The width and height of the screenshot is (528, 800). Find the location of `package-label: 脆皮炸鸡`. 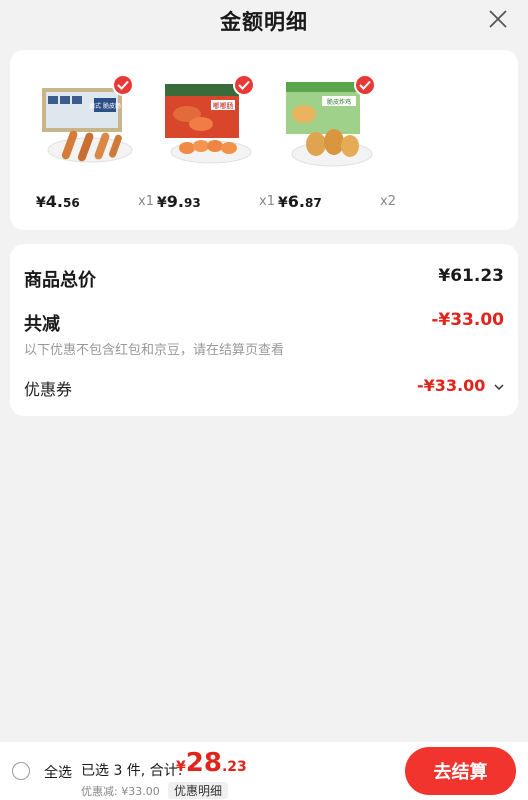

package-label: 脆皮炸鸡 is located at coordinates (339, 102).